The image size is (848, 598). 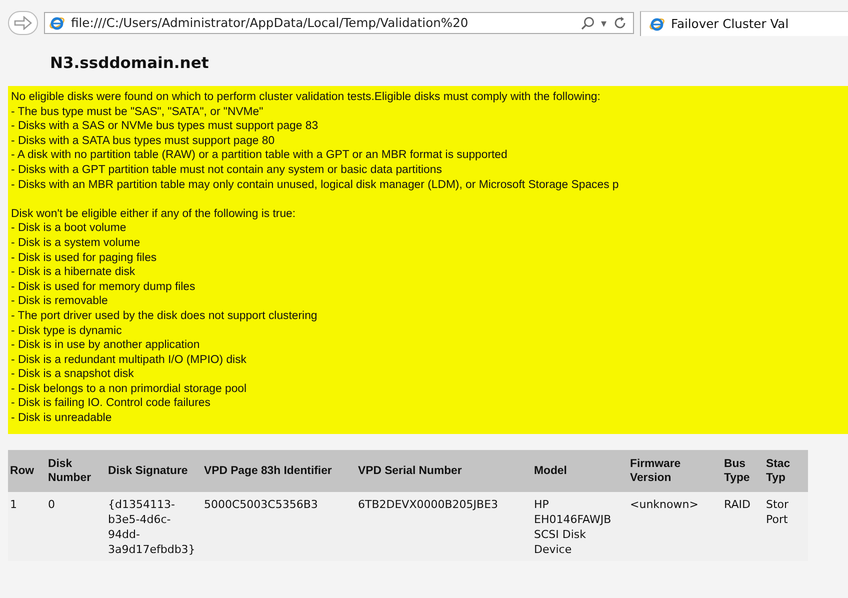 I want to click on message-line: - Disks with a SATA bus types must support page 80, so click(x=143, y=141).